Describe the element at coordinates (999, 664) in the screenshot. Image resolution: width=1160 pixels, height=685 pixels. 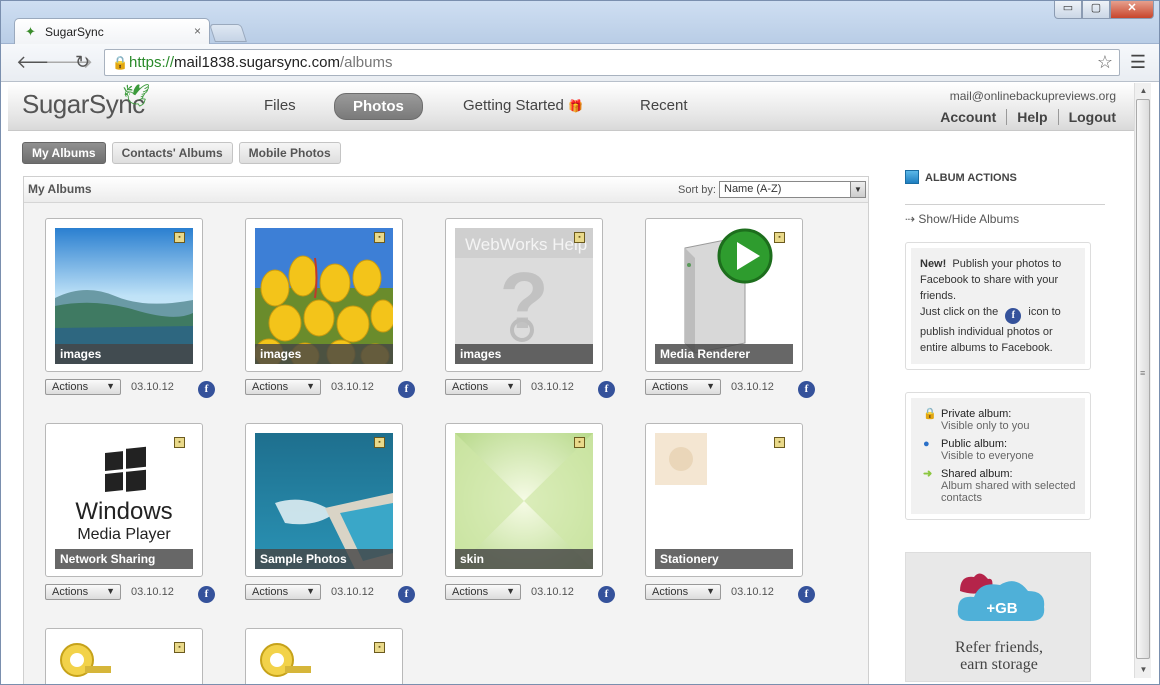
I see `refer-line2: earn storage` at that location.